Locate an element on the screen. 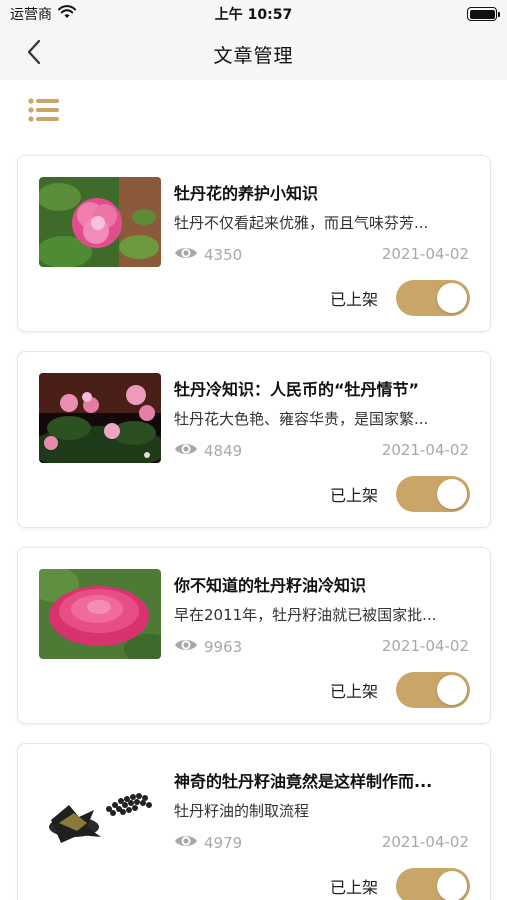  view-count-value: 4849 is located at coordinates (223, 451).